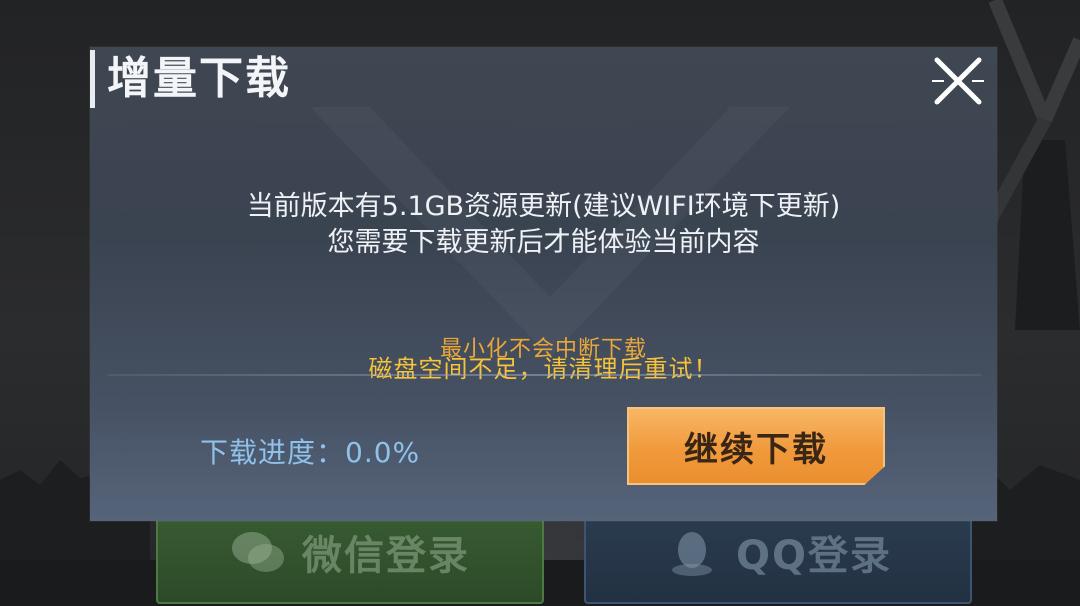  Describe the element at coordinates (92, 79) in the screenshot. I see `title-accent-bar` at that location.